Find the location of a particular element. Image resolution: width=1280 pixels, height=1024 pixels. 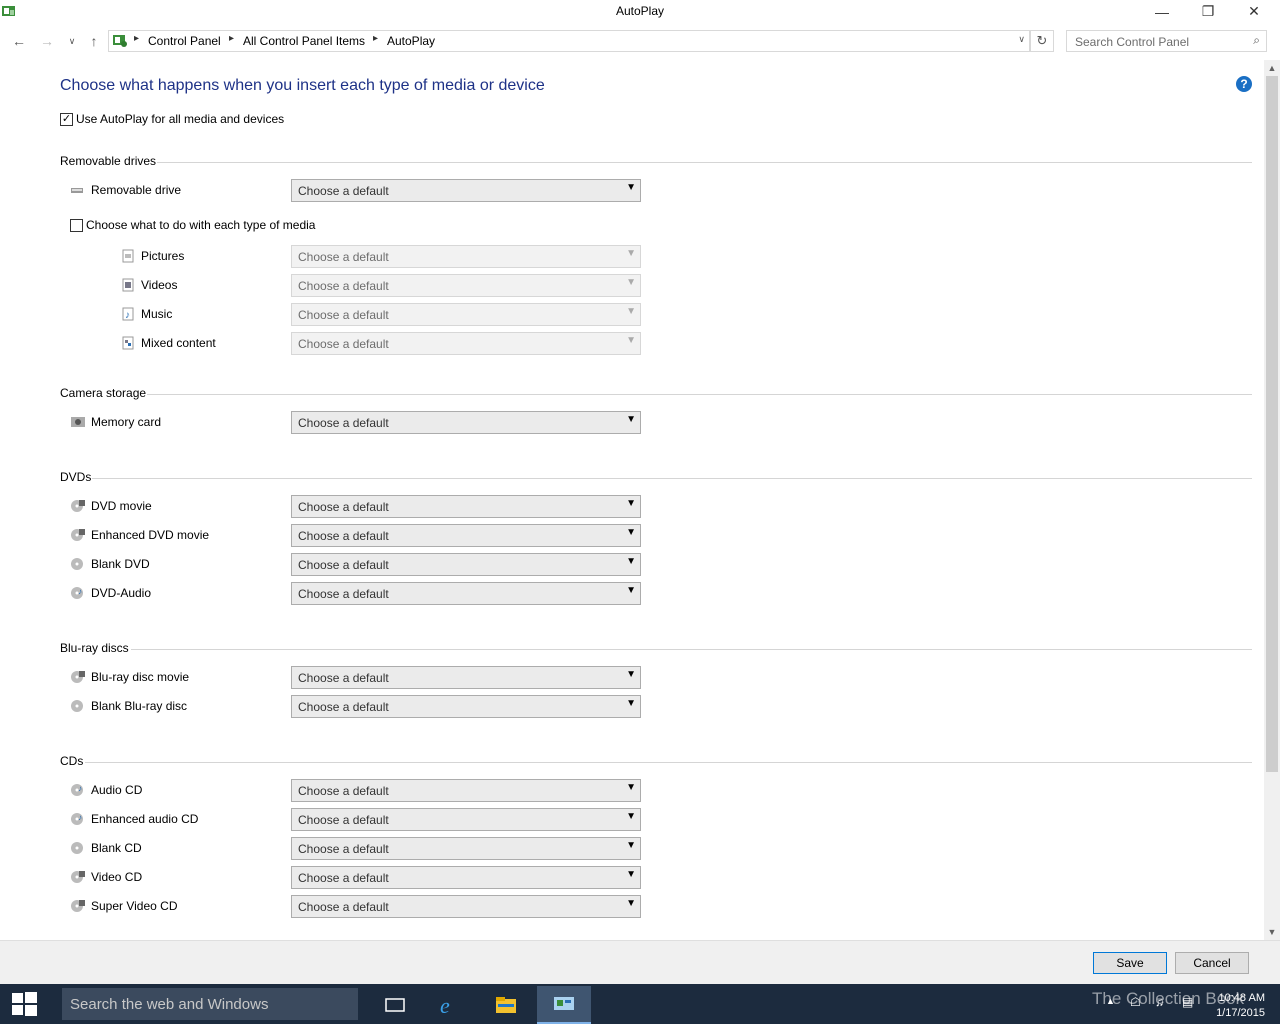

breadcrumb-autoplay: AutoPlay is located at coordinates (411, 41).